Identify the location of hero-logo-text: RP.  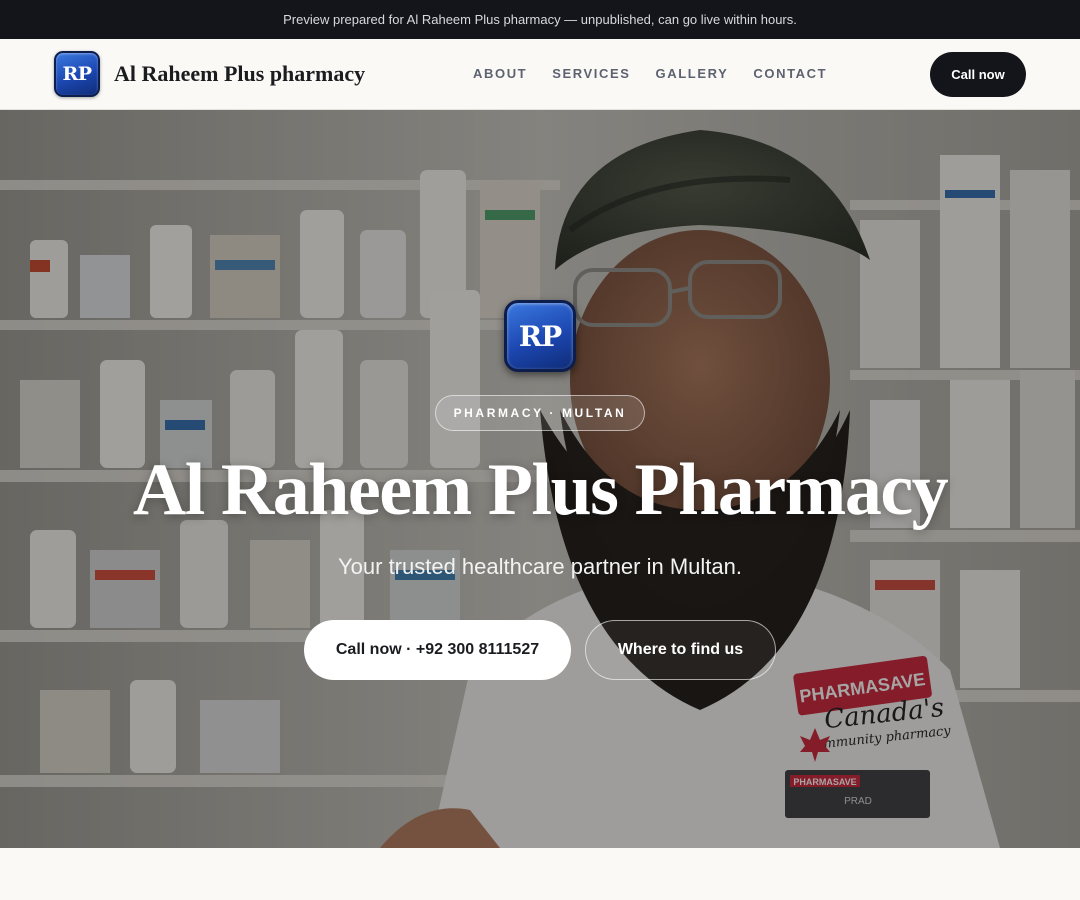
(540, 336).